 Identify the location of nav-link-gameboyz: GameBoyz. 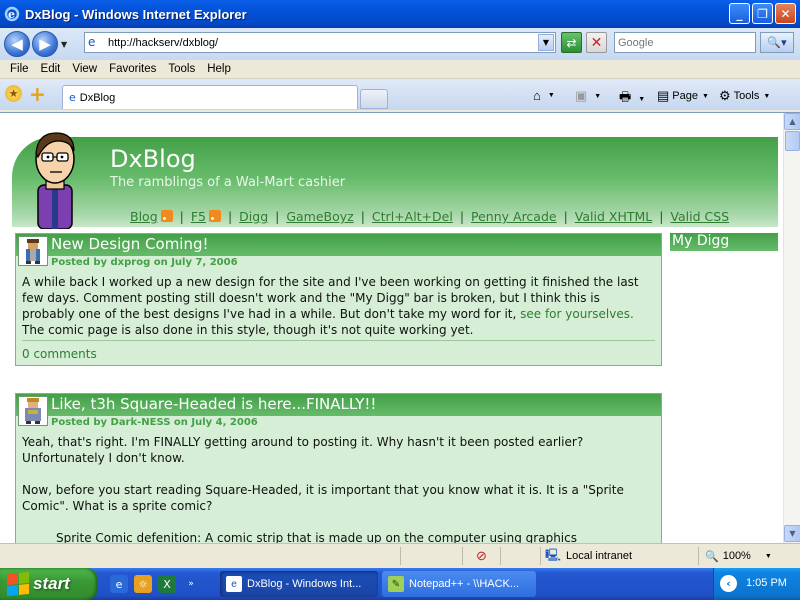
(319, 216).